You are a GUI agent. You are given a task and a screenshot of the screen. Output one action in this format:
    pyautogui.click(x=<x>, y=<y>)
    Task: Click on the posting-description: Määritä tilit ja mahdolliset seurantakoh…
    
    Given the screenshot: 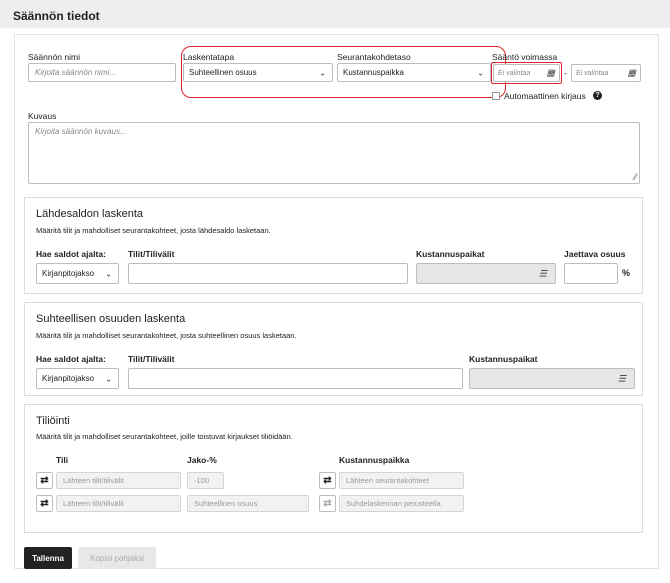 What is the action you would take?
    pyautogui.click(x=164, y=436)
    